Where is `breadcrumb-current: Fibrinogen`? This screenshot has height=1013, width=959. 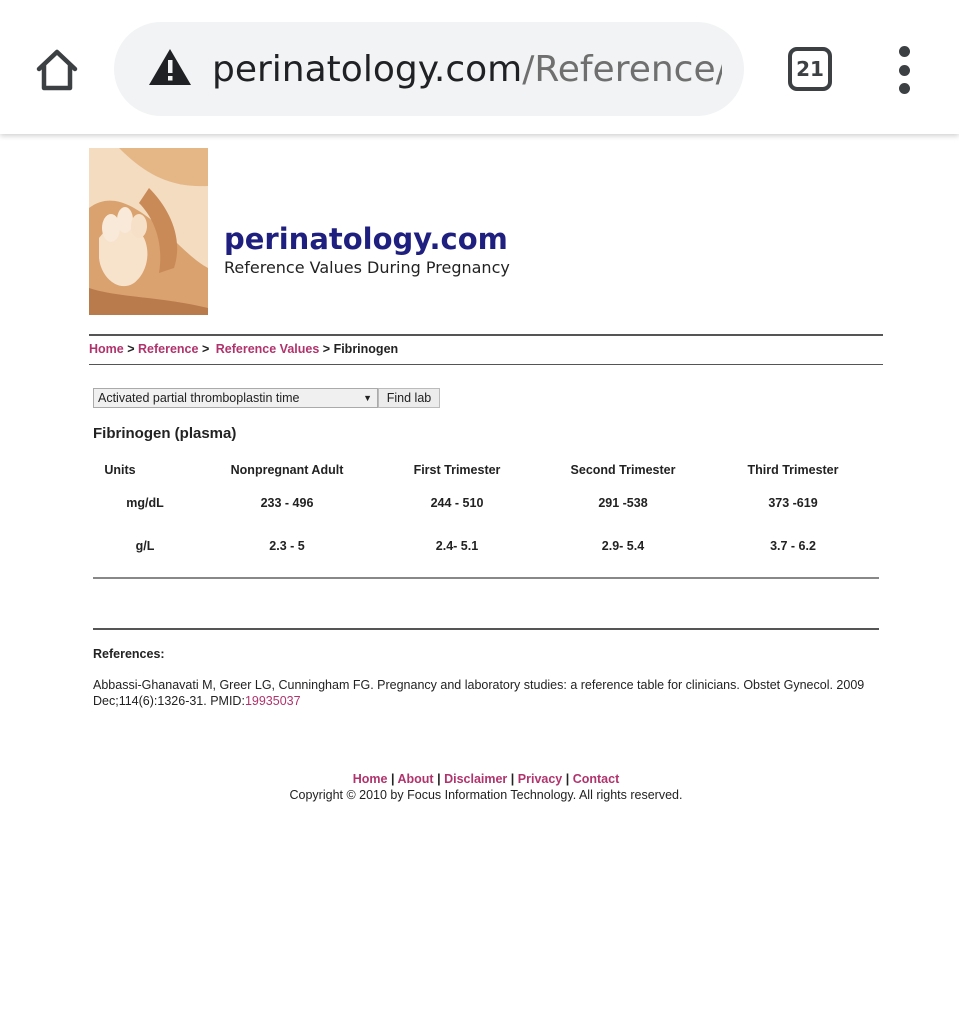
breadcrumb-current: Fibrinogen is located at coordinates (366, 349).